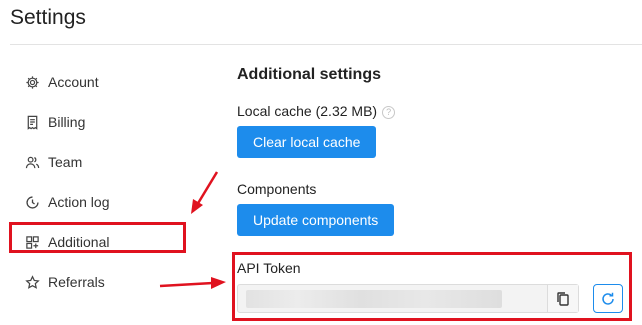  What do you see at coordinates (100, 162) in the screenshot?
I see `sidebar-item-team: Team` at bounding box center [100, 162].